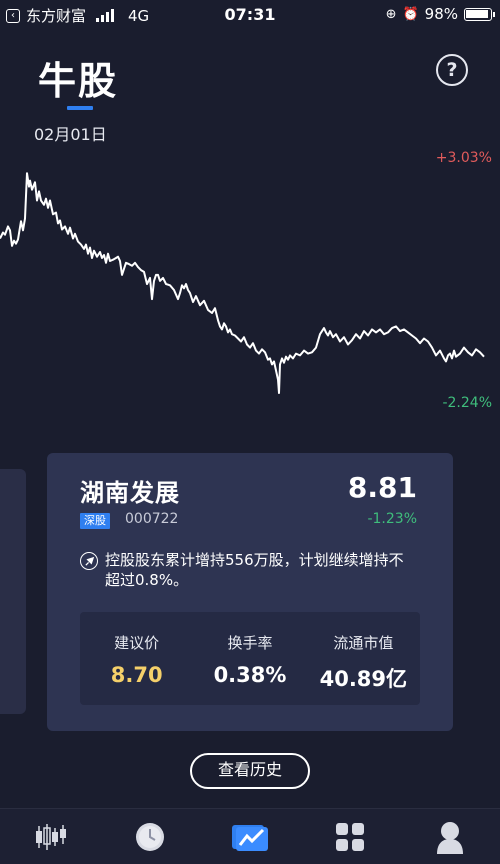 The image size is (500, 864). Describe the element at coordinates (382, 487) in the screenshot. I see `stock-price: 8.81` at that location.